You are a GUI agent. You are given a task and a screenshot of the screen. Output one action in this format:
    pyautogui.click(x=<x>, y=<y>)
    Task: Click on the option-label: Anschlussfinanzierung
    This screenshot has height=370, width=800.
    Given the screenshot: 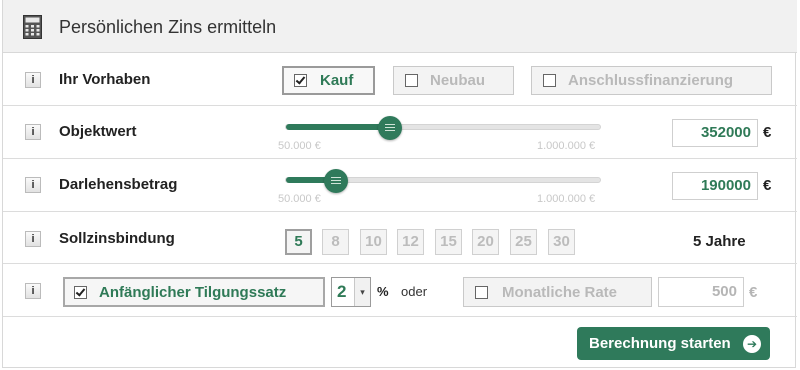 What is the action you would take?
    pyautogui.click(x=651, y=80)
    